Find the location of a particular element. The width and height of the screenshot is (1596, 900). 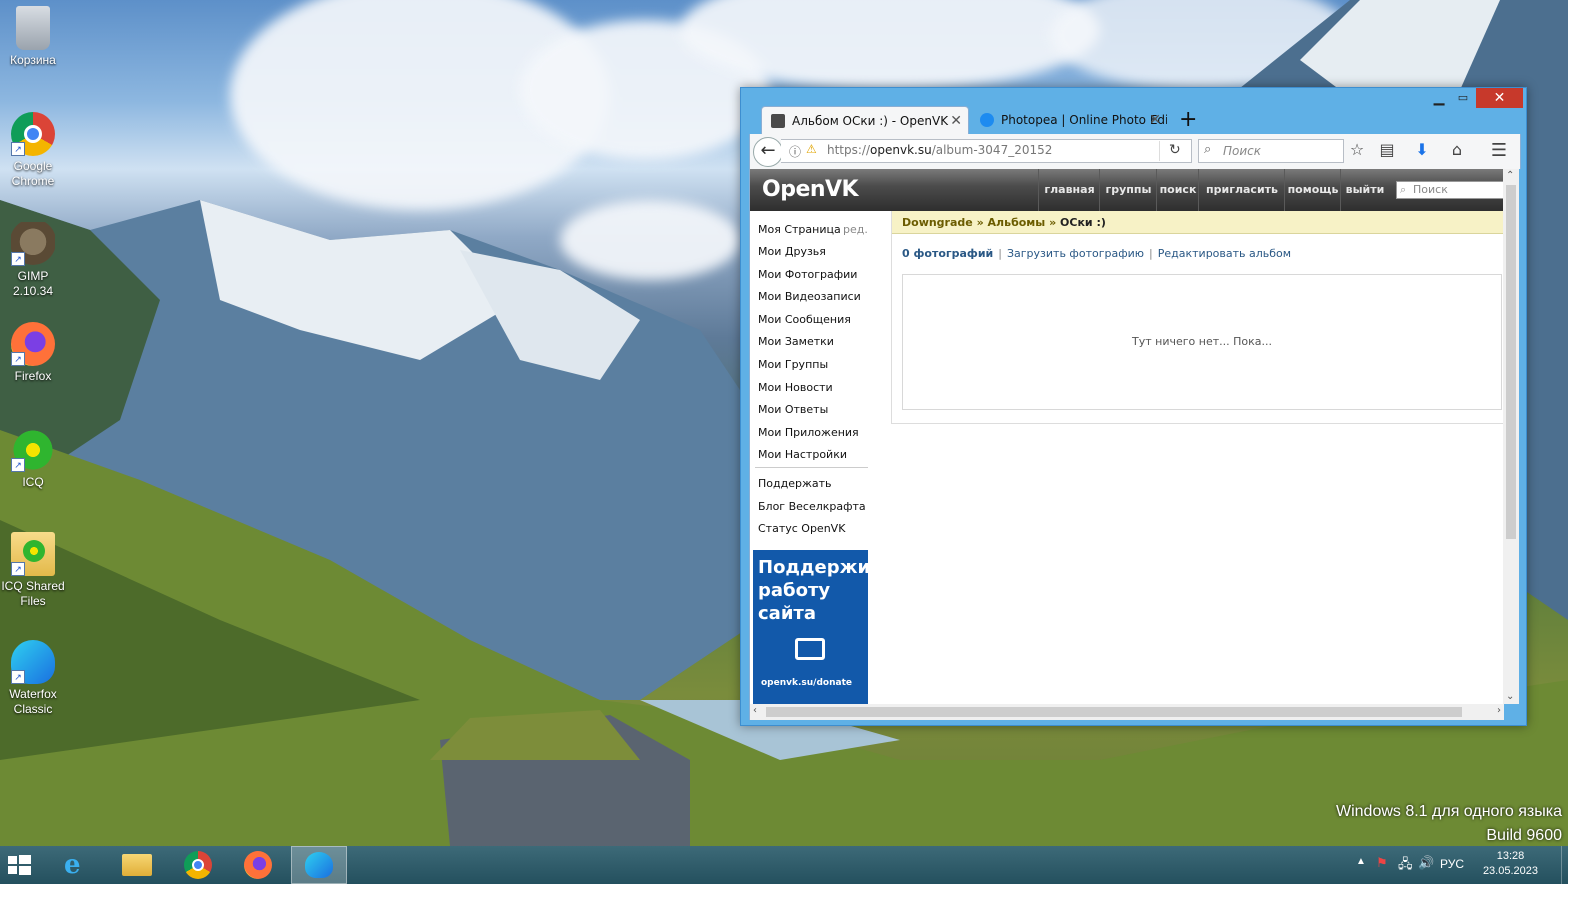

taskbar-internet-explorer: e is located at coordinates (76, 865).